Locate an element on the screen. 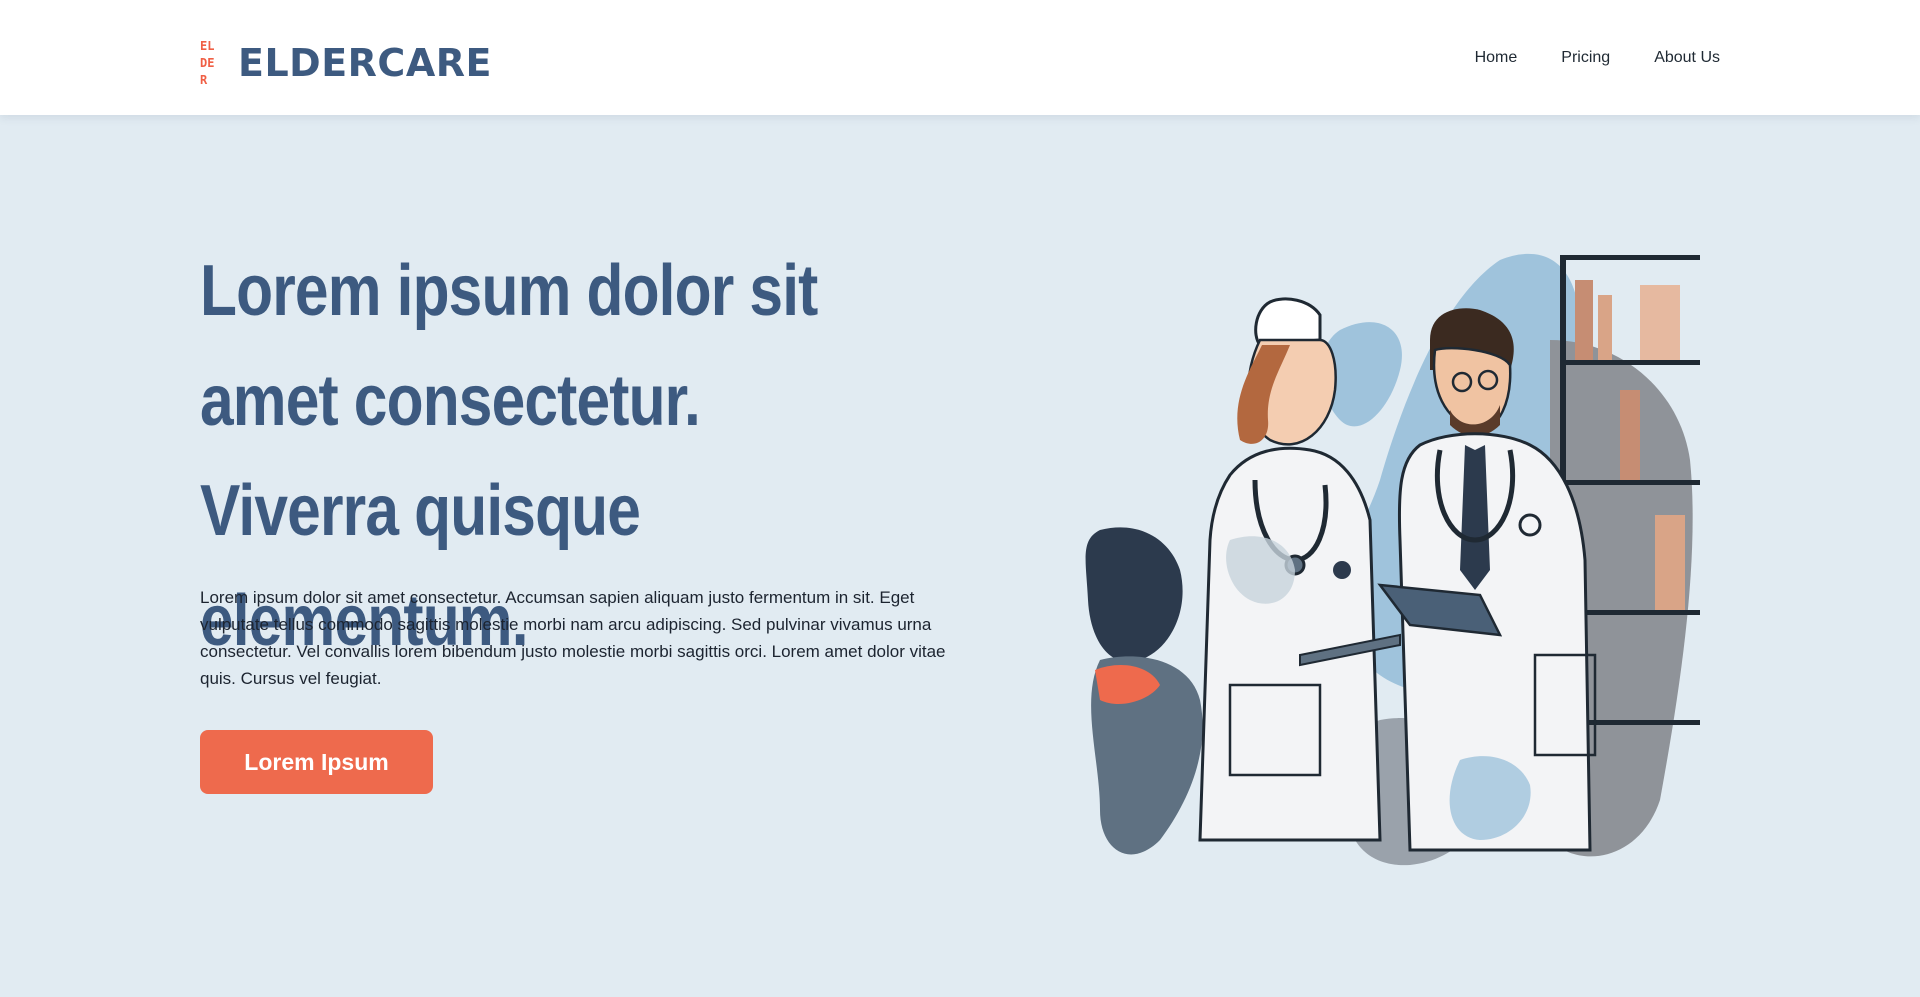  logo-mark-line: DE is located at coordinates (207, 63).